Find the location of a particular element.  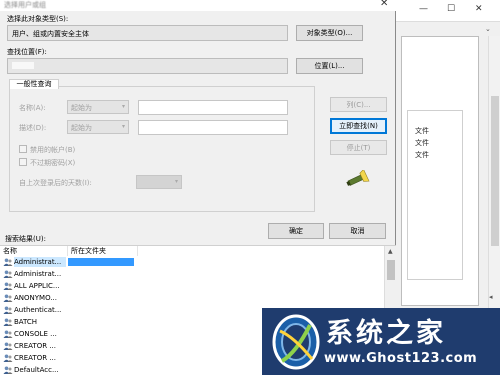

watermark-url: www.Ghost123.com is located at coordinates (401, 358).